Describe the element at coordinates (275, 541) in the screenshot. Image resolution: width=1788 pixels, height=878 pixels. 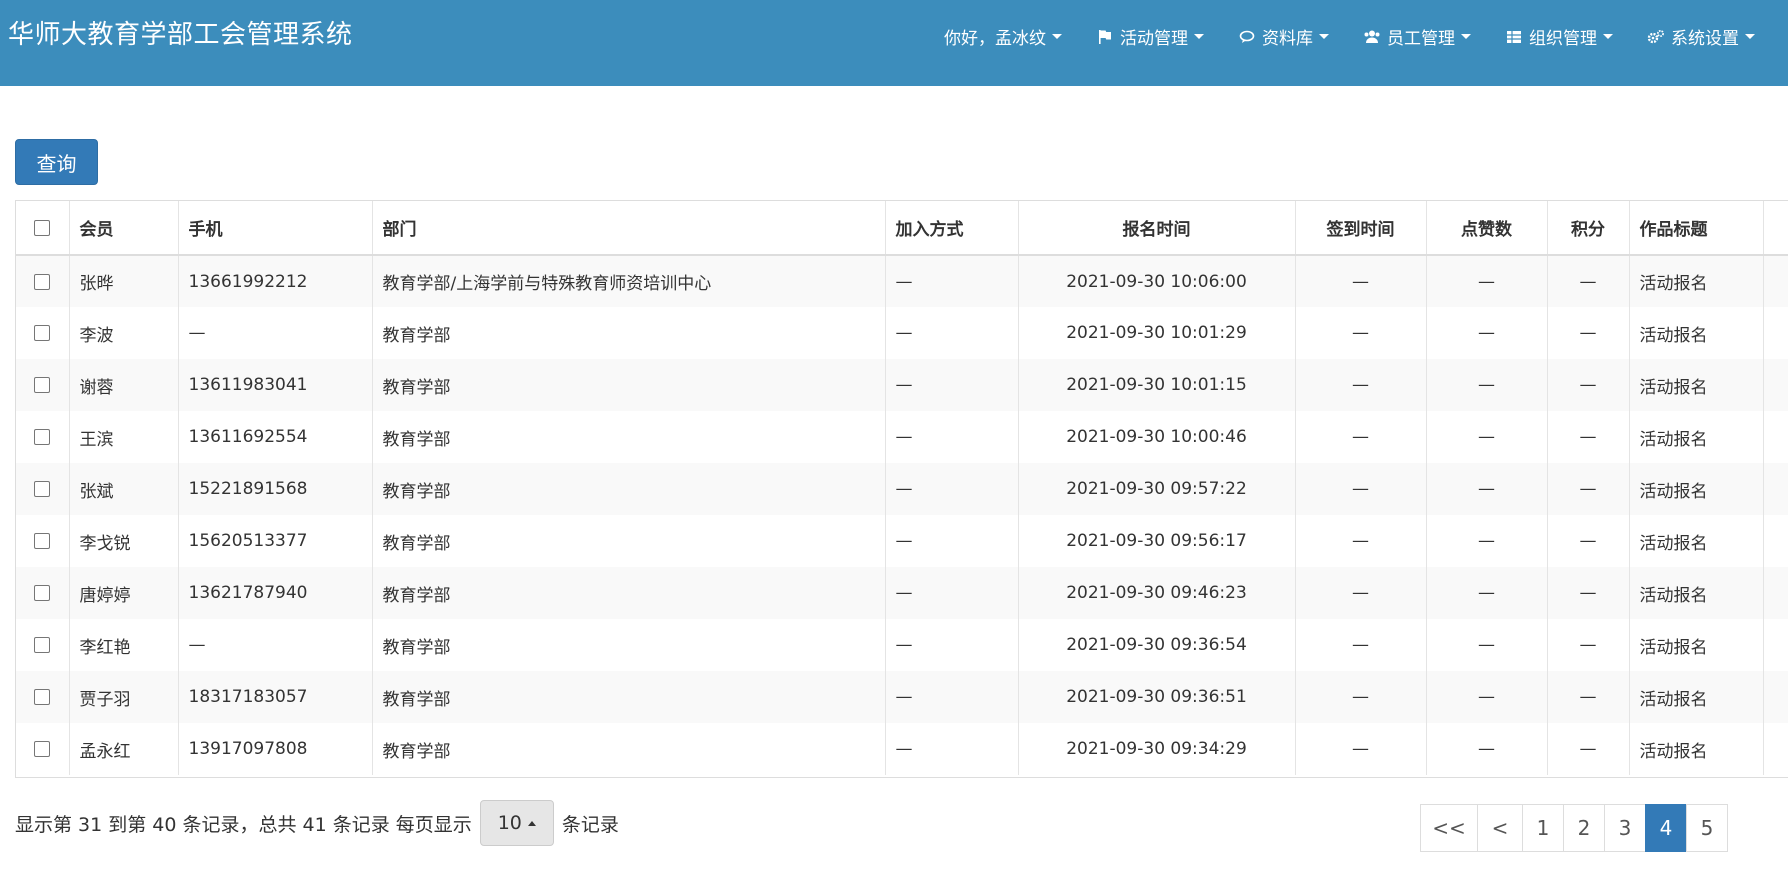
I see `phone-cell: 15620513377` at that location.